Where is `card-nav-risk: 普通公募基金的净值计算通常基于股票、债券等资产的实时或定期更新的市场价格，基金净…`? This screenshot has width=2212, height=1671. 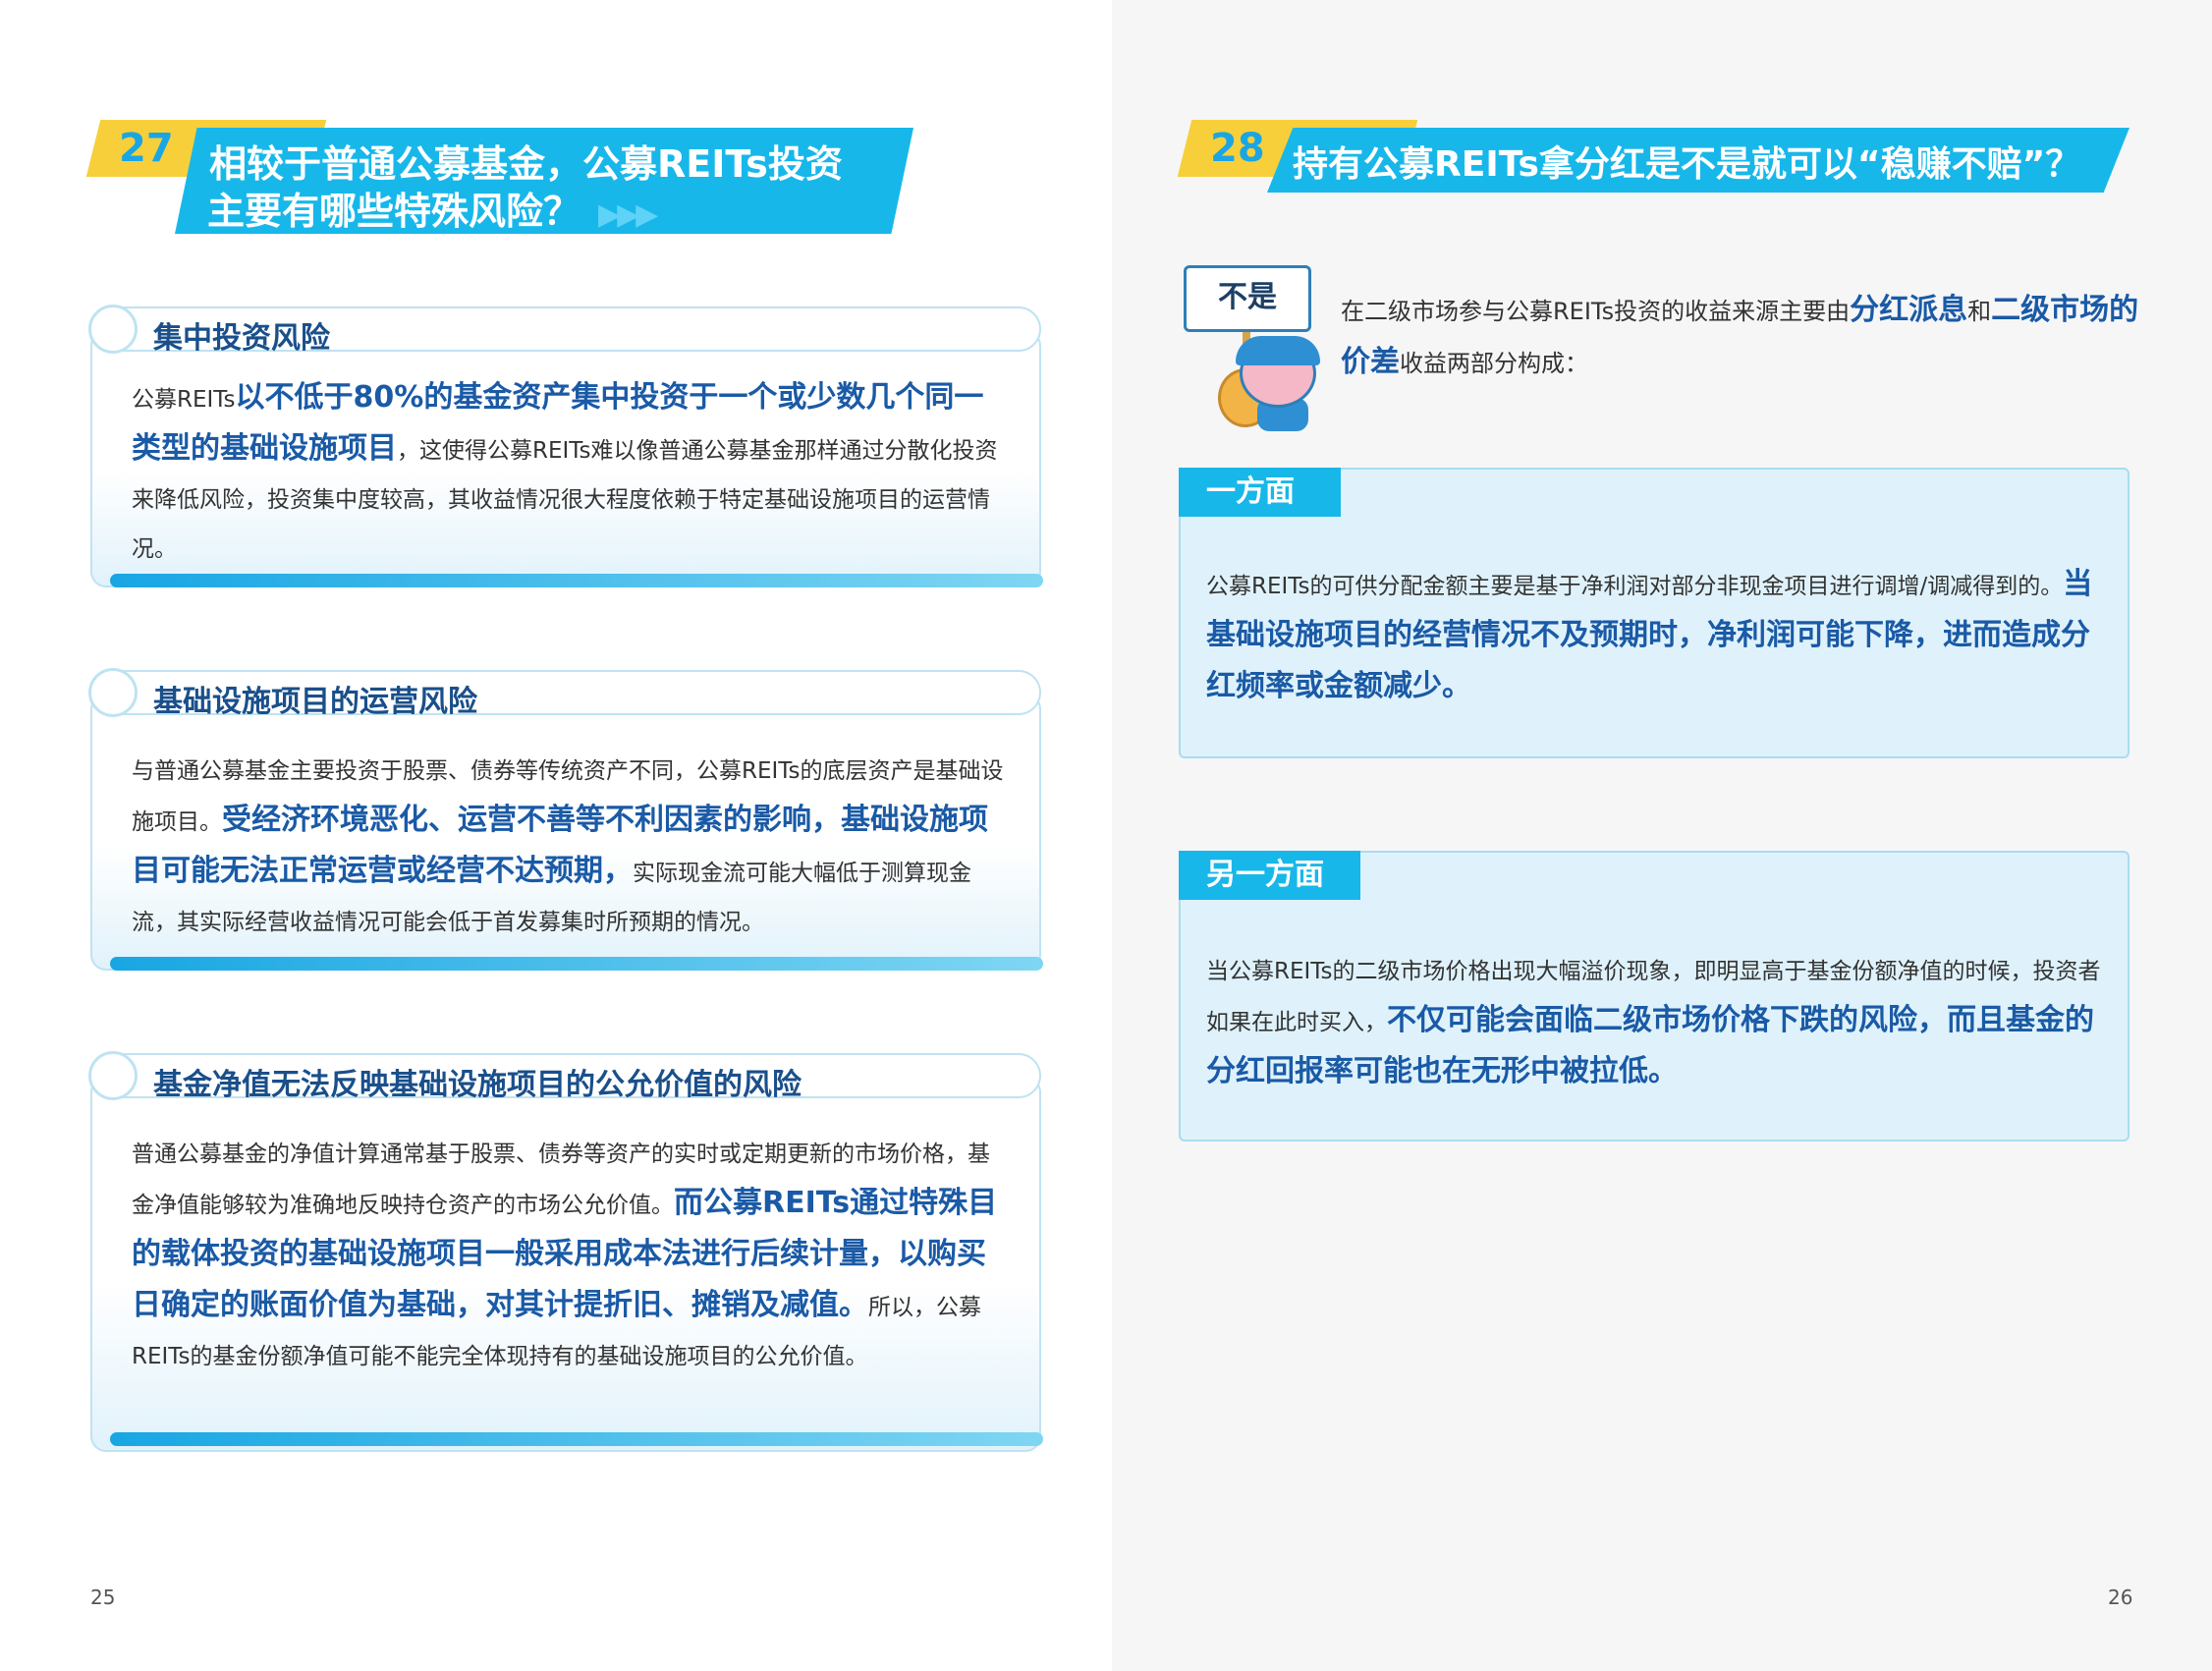
card-nav-risk: 普通公募基金的净值计算通常基于股票、债券等资产的实时或定期更新的市场价格，基金净… is located at coordinates (565, 1264).